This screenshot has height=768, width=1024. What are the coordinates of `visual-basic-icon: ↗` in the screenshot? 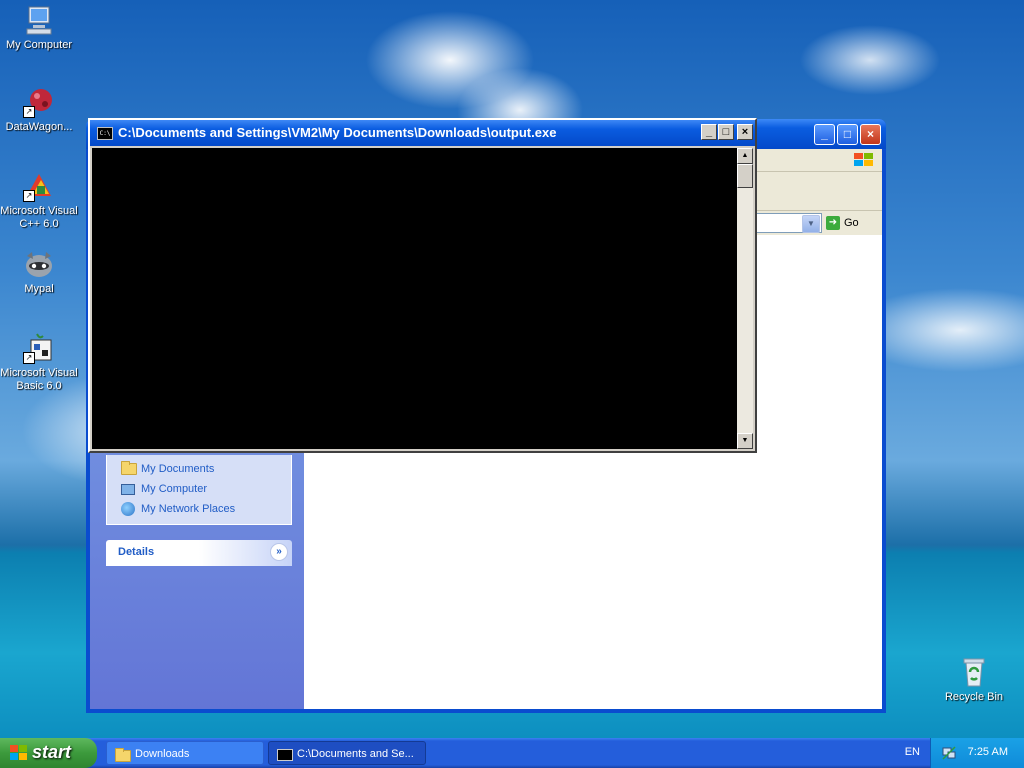 It's located at (39, 348).